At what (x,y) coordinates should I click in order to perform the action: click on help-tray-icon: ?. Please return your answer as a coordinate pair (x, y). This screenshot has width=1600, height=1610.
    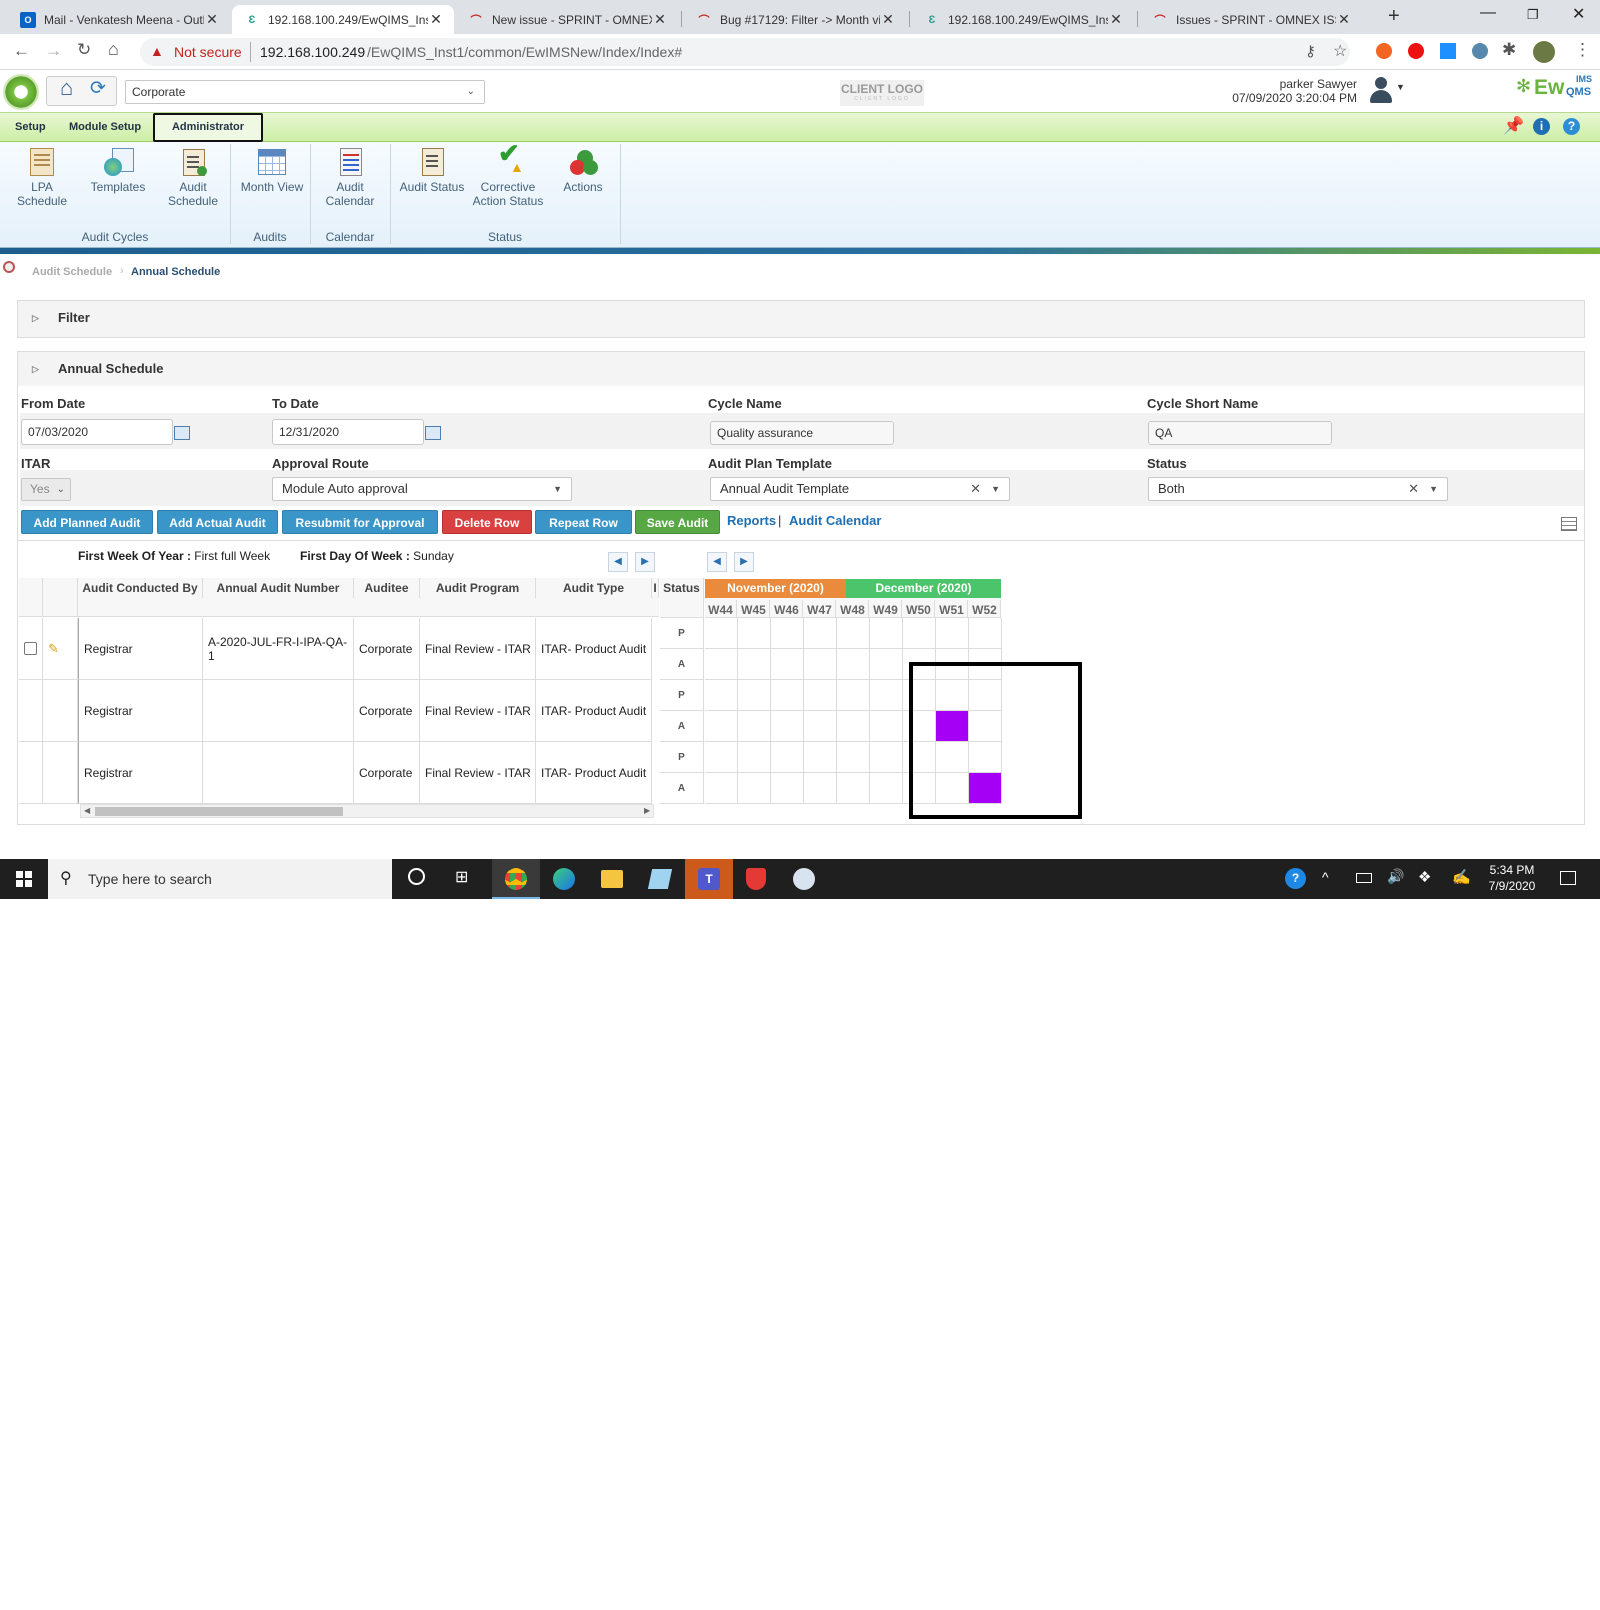
    Looking at the image, I should click on (1295, 878).